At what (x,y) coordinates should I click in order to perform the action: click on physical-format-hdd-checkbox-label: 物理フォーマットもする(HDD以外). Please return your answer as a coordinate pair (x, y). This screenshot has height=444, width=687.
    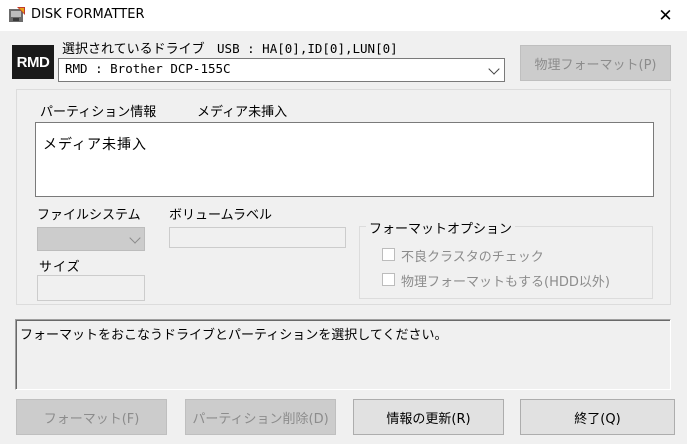
    Looking at the image, I should click on (505, 280).